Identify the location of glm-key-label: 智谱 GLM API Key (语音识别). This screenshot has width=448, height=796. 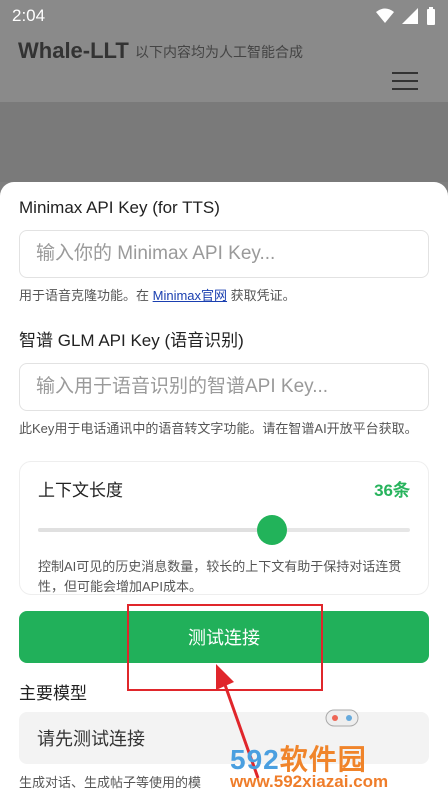
(131, 340).